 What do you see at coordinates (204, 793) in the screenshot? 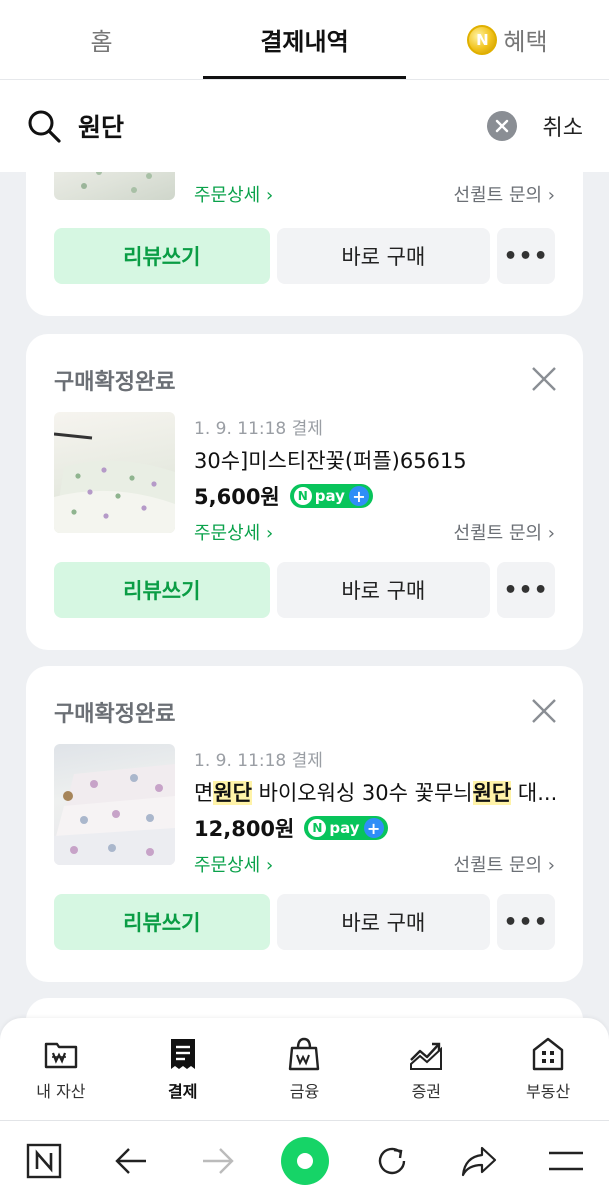
I see `title-segment: 면` at bounding box center [204, 793].